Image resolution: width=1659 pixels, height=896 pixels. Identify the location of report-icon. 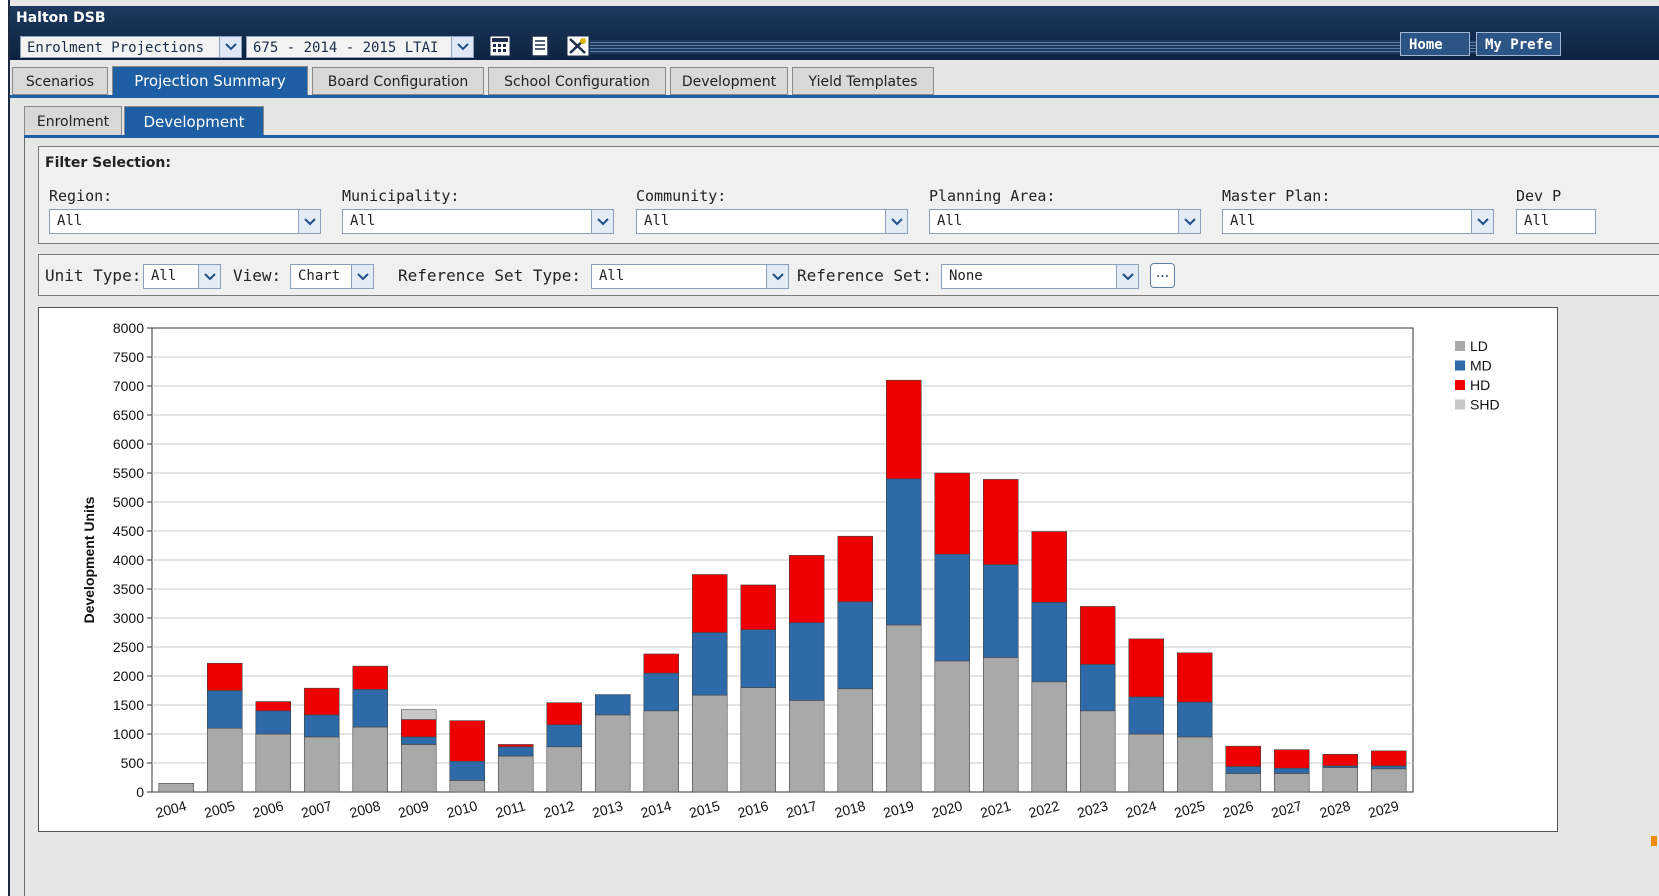
(540, 46).